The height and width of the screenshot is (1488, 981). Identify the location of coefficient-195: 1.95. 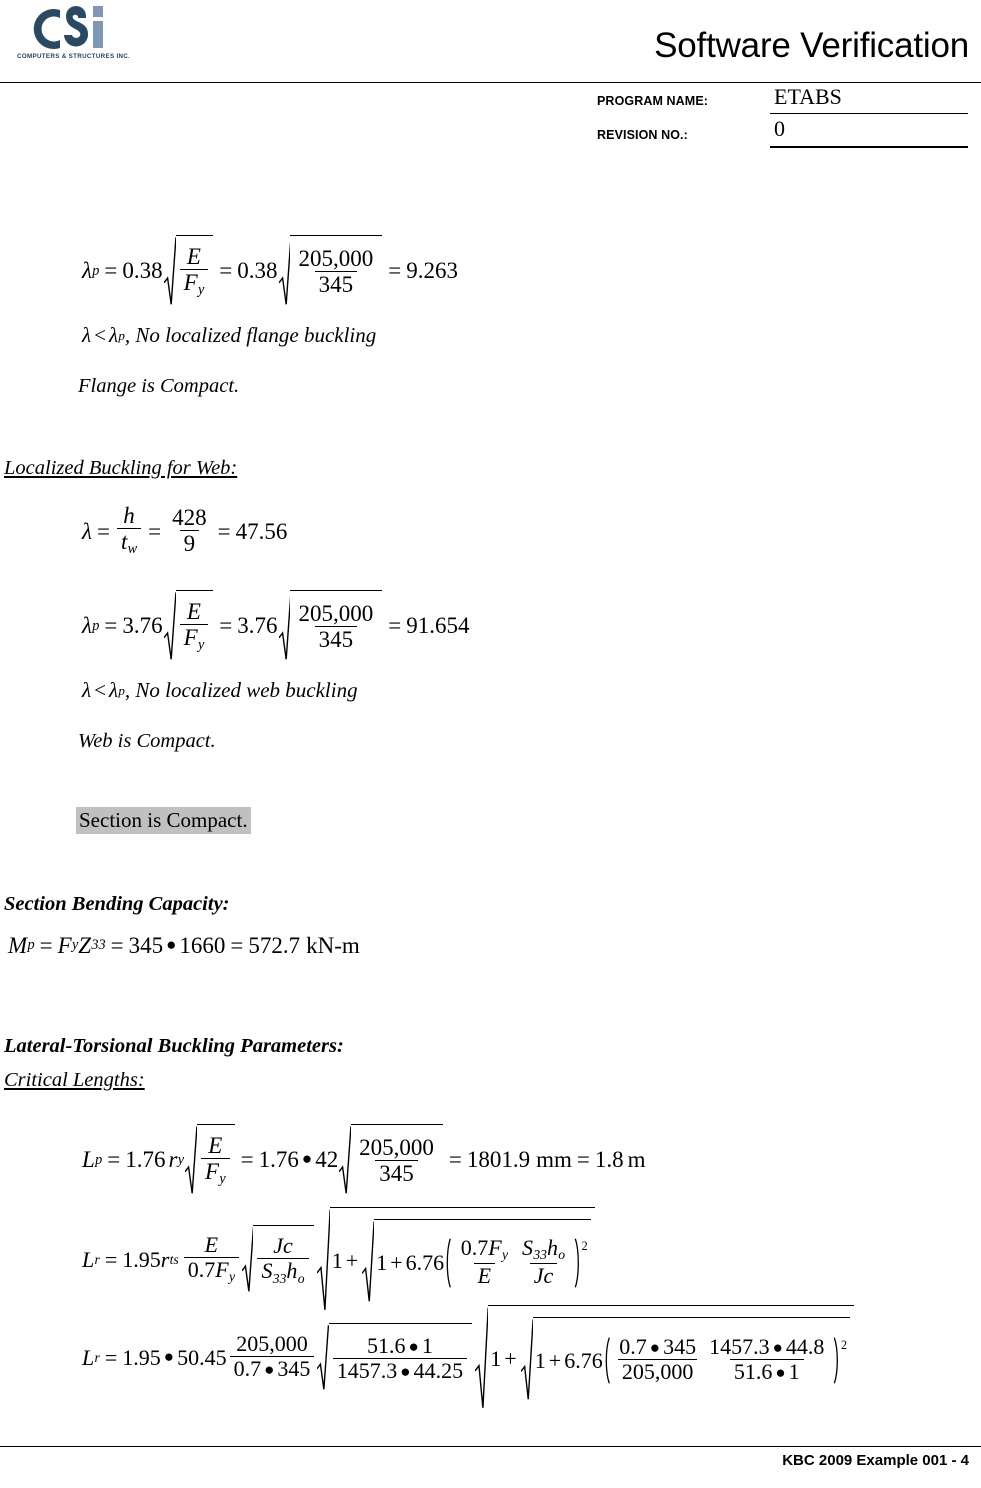
(141, 1259).